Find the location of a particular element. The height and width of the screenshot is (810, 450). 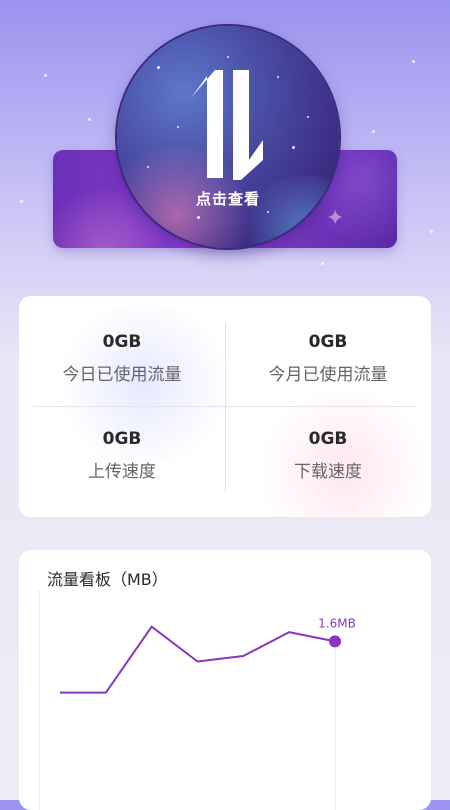

highlight-value-label: 1.6MB is located at coordinates (337, 623).